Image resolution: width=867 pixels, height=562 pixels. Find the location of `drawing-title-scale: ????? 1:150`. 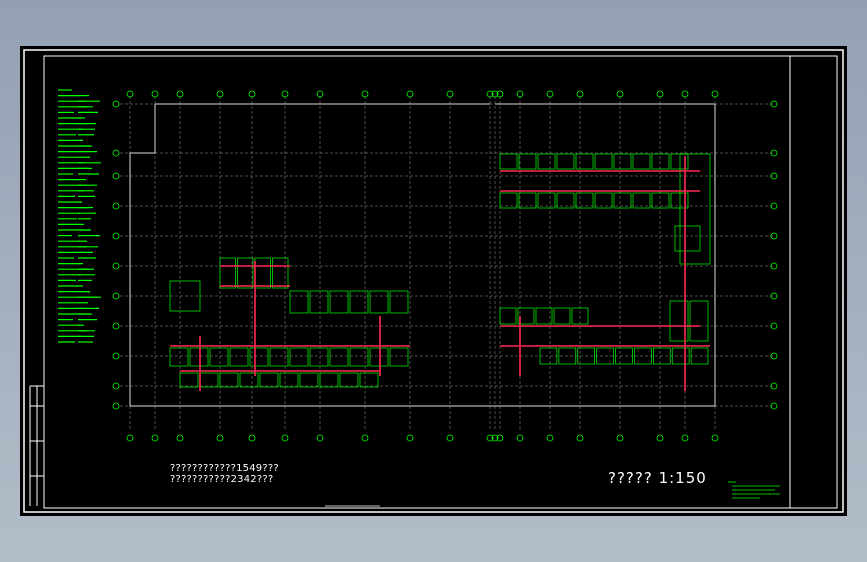

drawing-title-scale: ????? 1:150 is located at coordinates (657, 478).